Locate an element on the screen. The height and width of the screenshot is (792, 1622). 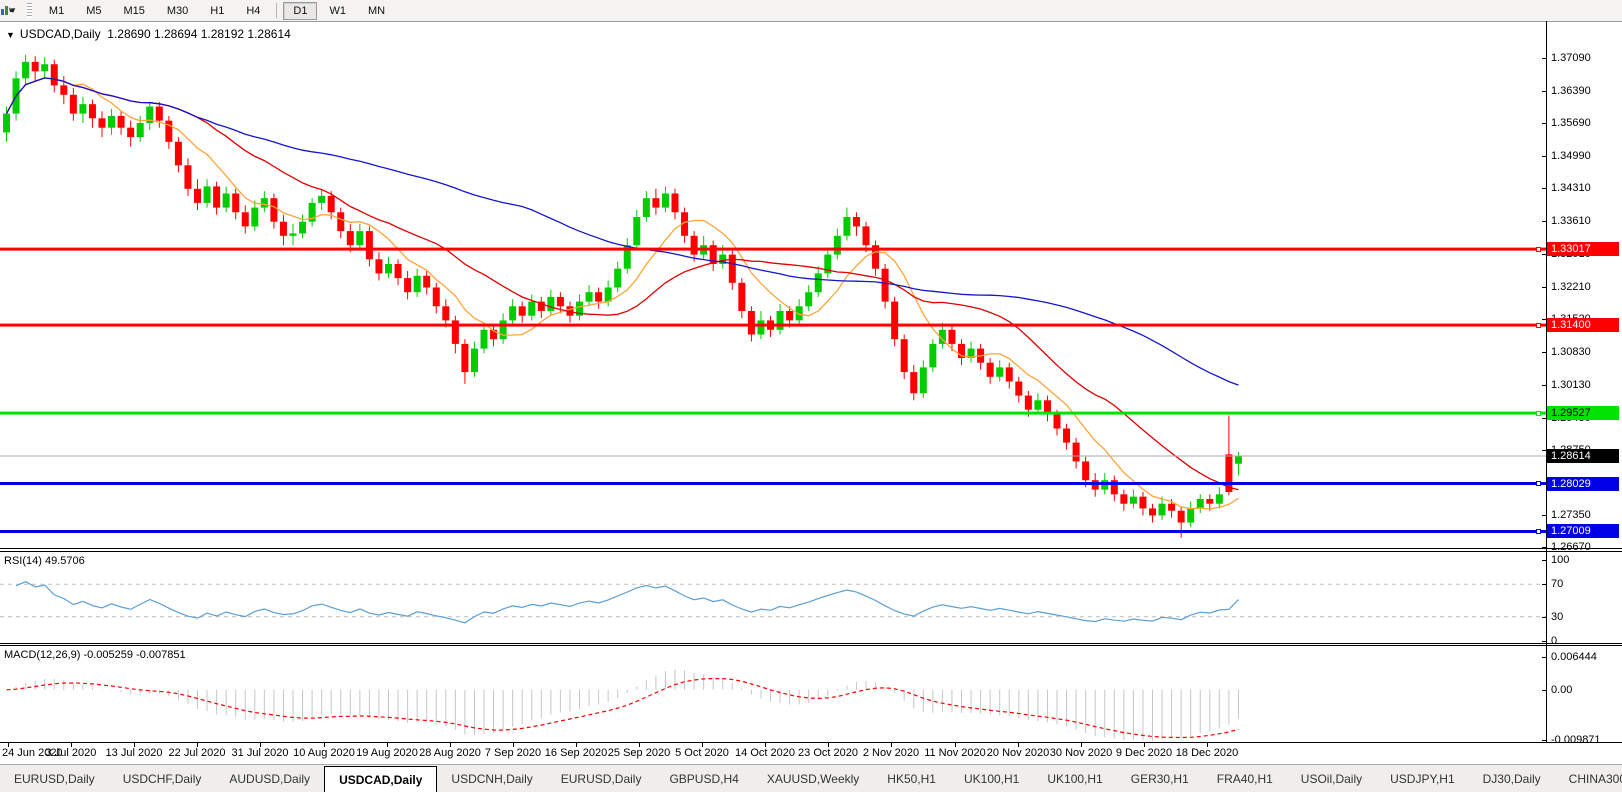
macd-tick-label: 0.006444 is located at coordinates (1574, 657).